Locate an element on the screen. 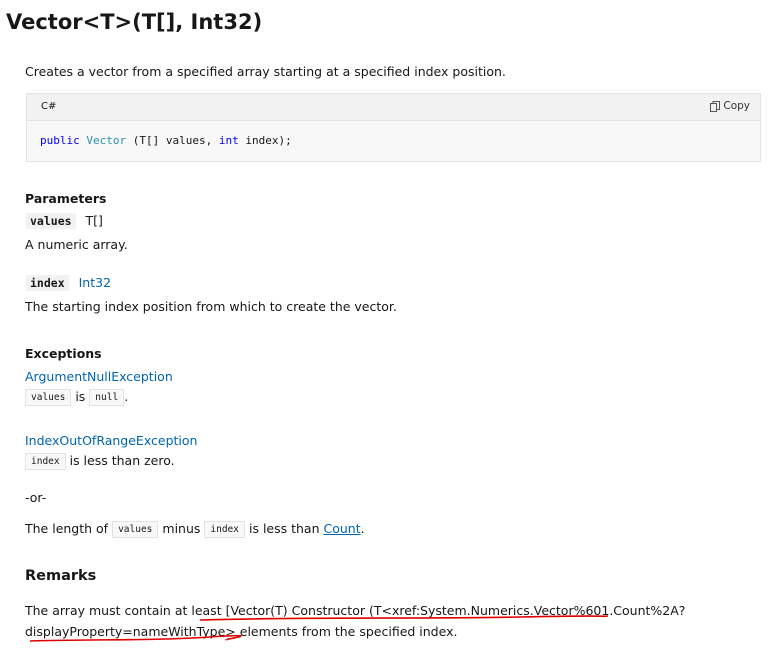 The image size is (770, 651). annotation-underlines is located at coordinates (319, 628).